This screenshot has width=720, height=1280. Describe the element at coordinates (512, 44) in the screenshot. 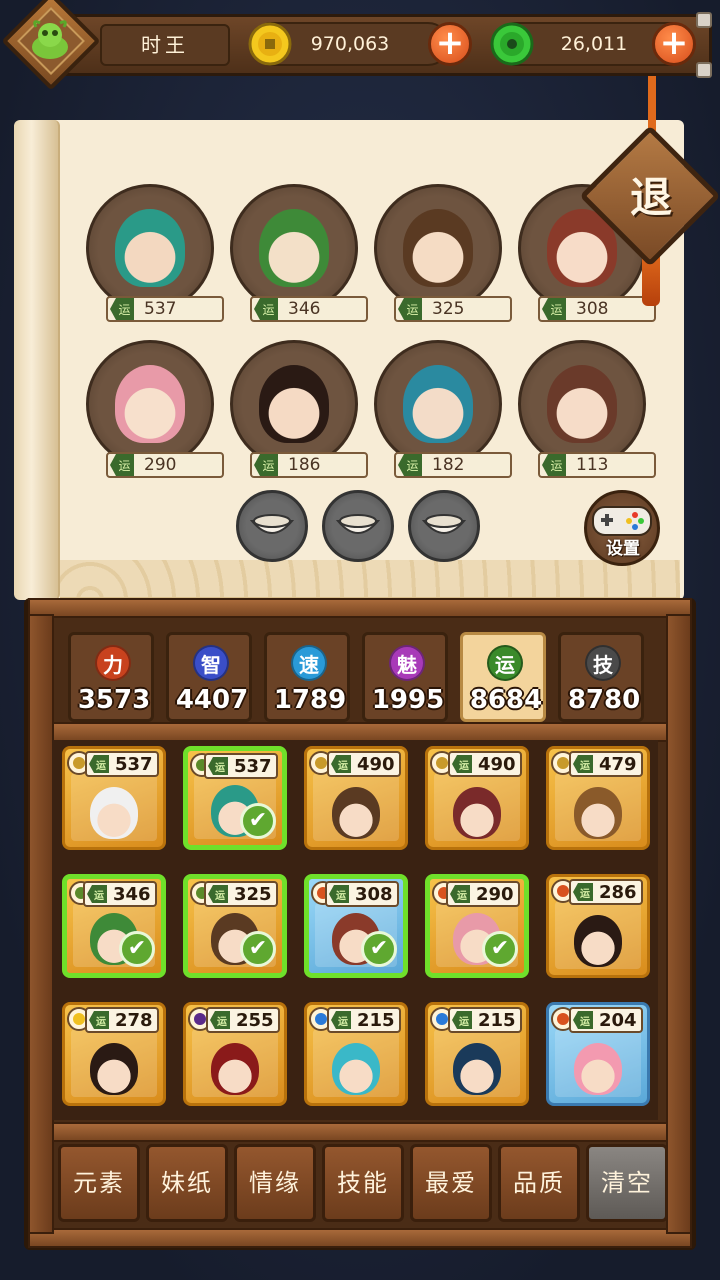

I see `jade-coin-icon` at that location.